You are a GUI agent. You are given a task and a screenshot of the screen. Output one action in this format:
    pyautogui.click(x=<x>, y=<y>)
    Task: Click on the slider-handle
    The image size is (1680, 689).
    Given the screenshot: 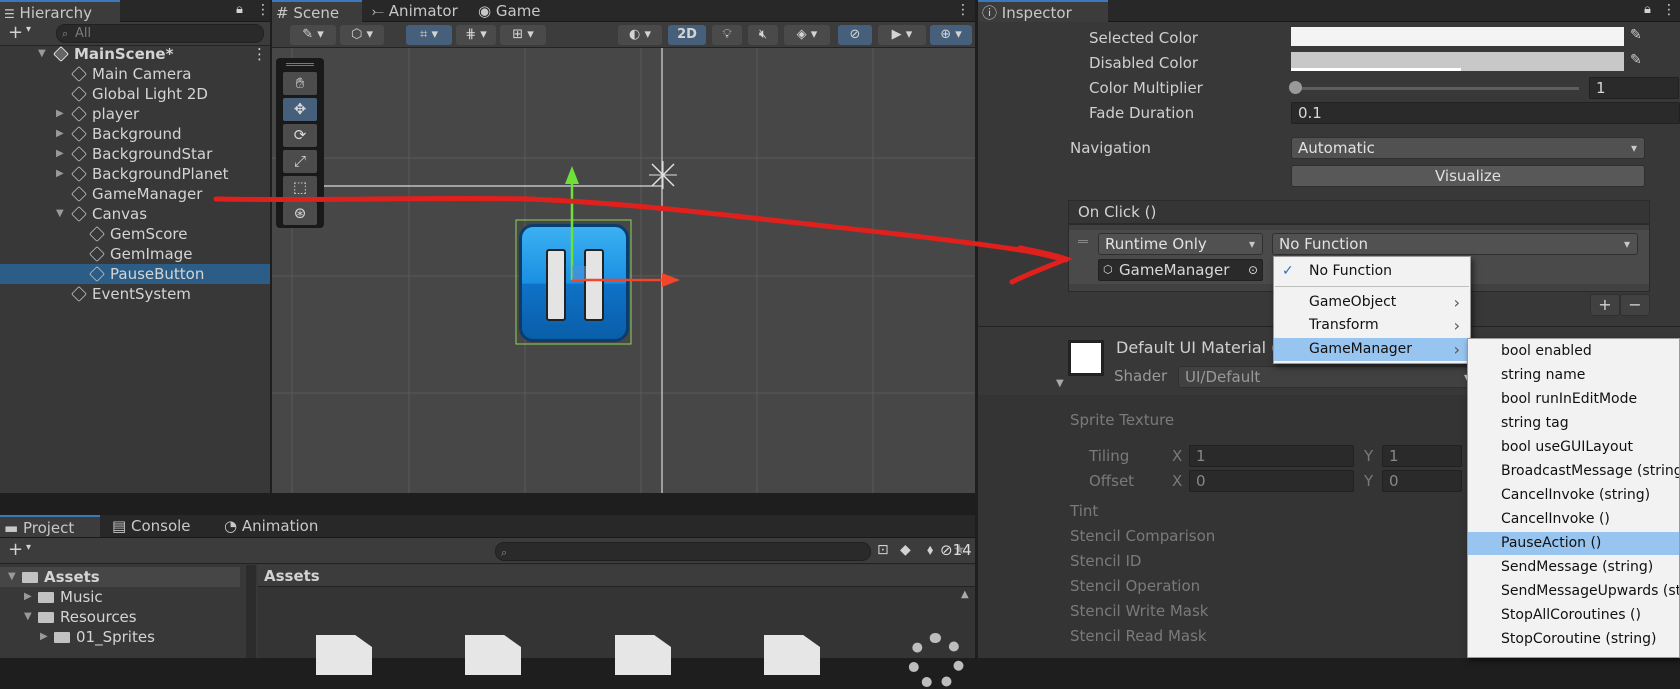 What is the action you would take?
    pyautogui.click(x=1295, y=87)
    